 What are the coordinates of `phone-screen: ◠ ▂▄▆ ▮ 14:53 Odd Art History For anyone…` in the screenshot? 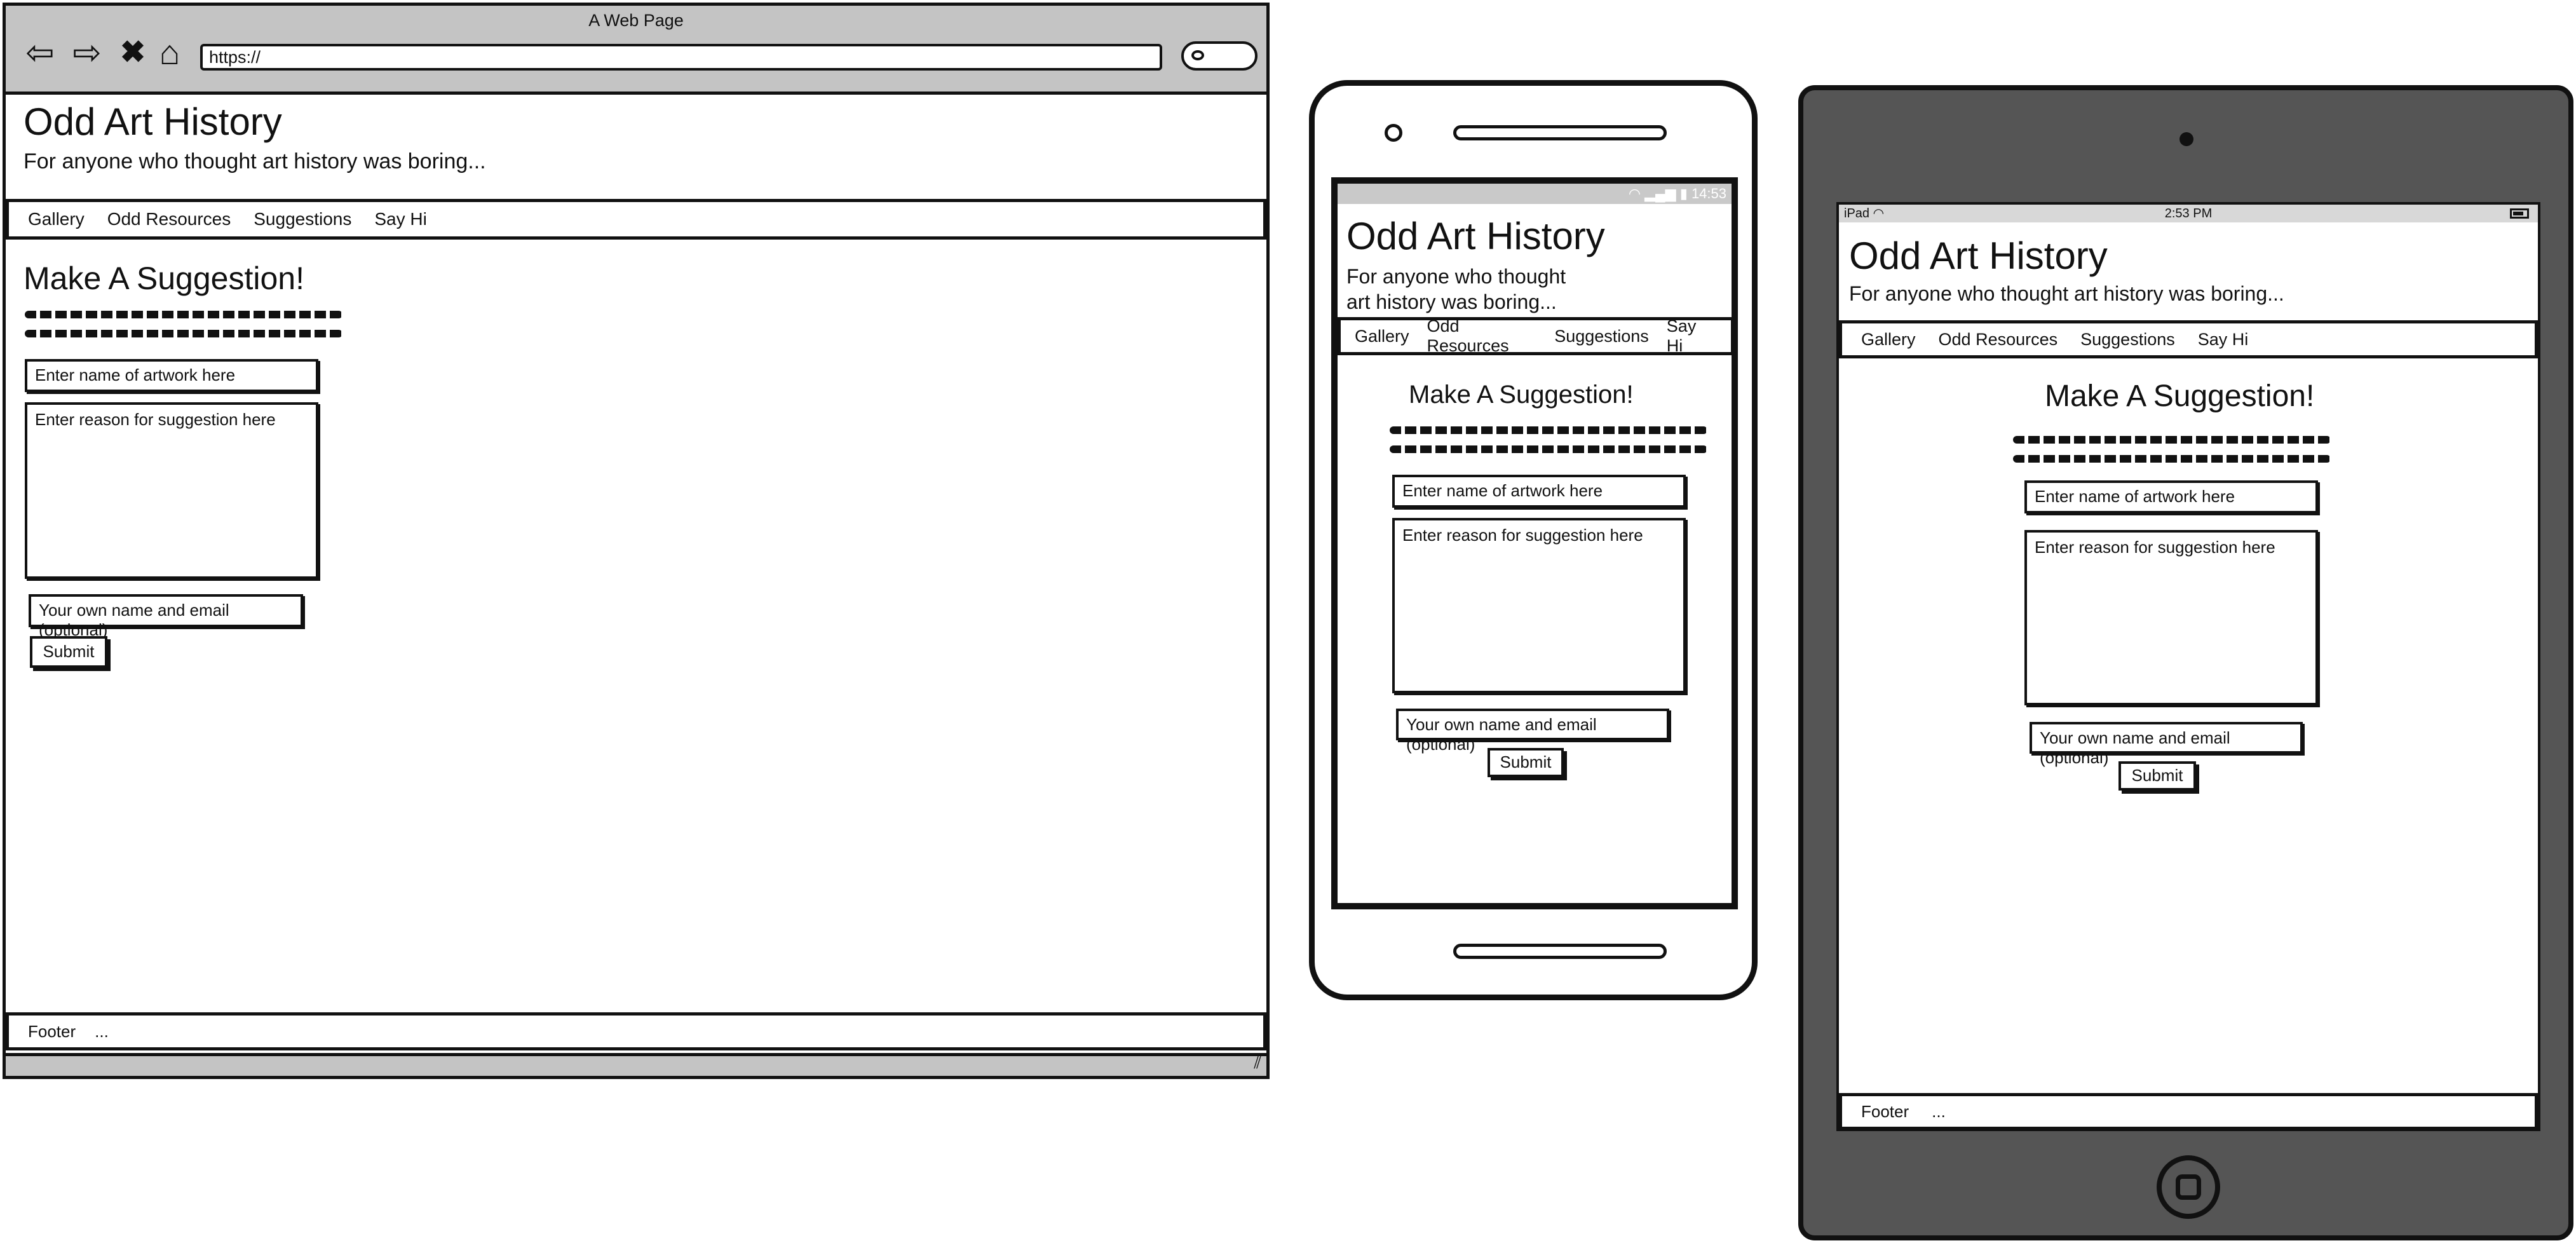 It's located at (1534, 543).